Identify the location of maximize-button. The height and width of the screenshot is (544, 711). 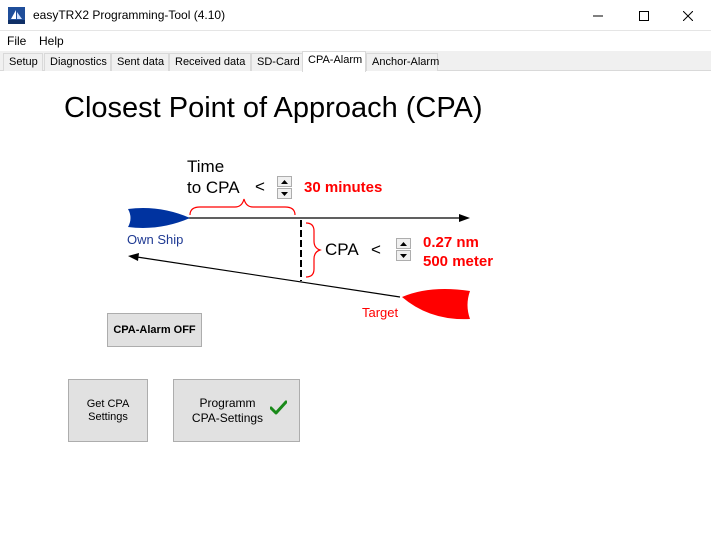
(644, 15).